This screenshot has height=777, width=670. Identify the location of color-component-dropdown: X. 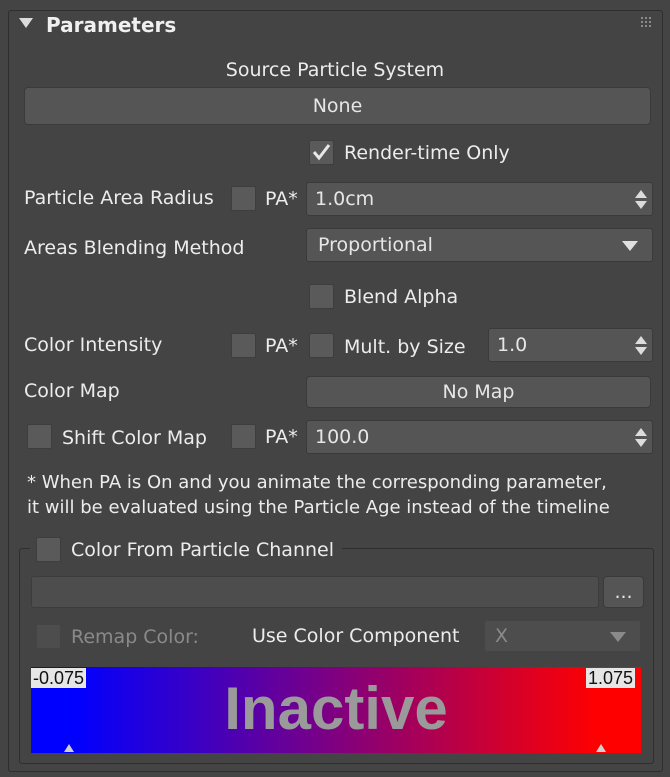
(562, 636).